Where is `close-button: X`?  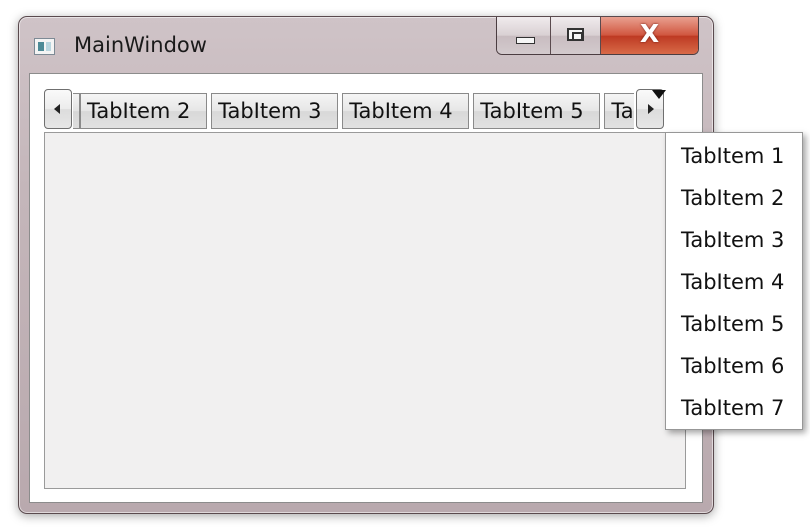 close-button: X is located at coordinates (649, 35).